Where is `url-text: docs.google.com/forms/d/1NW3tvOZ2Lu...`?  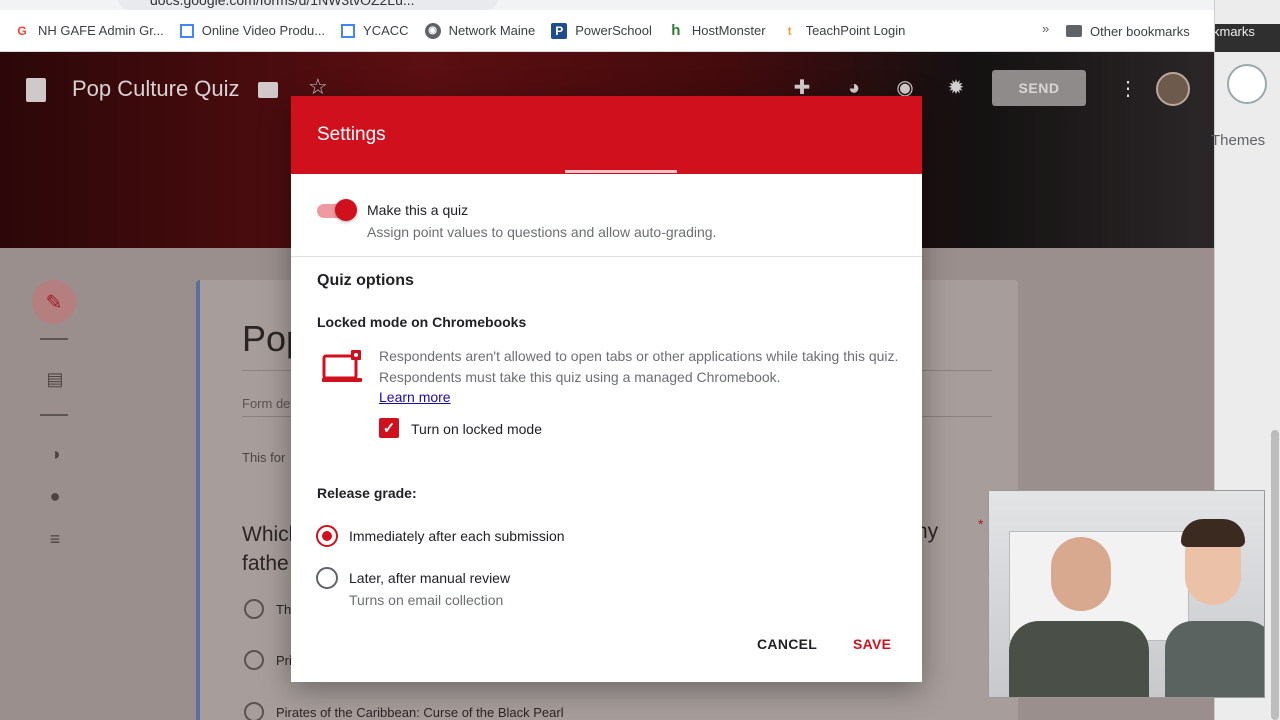 url-text: docs.google.com/forms/d/1NW3tvOZ2Lu... is located at coordinates (282, 4).